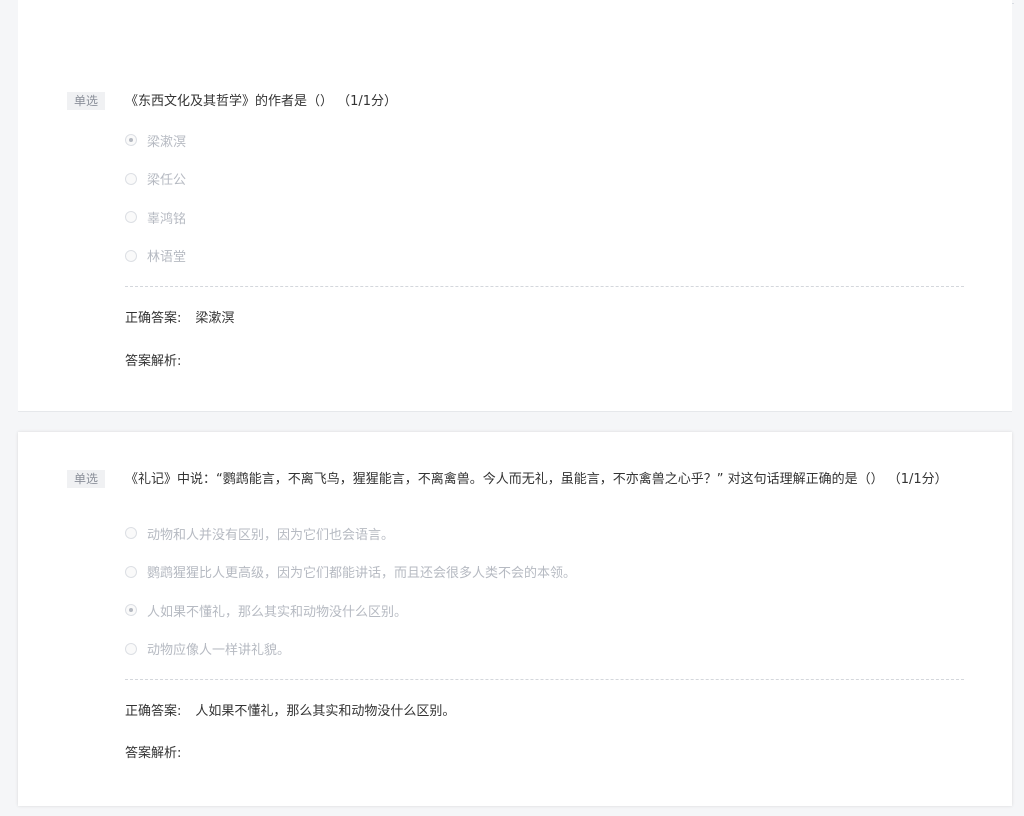  Describe the element at coordinates (544, 256) in the screenshot. I see `option-d: 林语堂` at that location.